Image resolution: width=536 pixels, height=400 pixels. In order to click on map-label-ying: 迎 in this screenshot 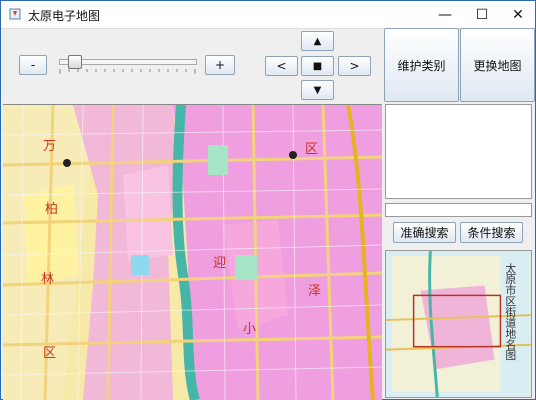, I will do `click(219, 263)`.